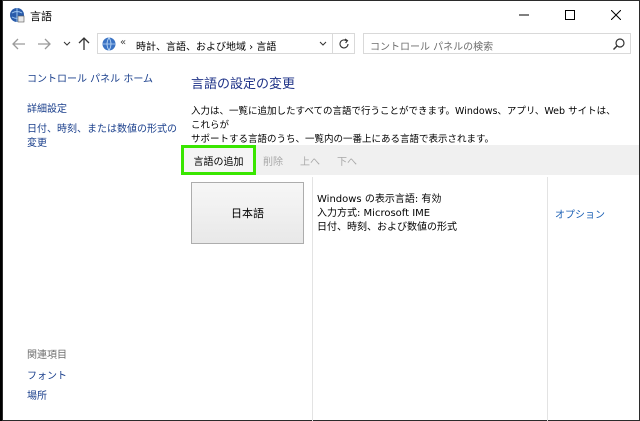 The width and height of the screenshot is (640, 421). I want to click on navigation-bar: « 時計、言語、および地域 › 言語 コントロール パネルの検索, so click(321, 44).